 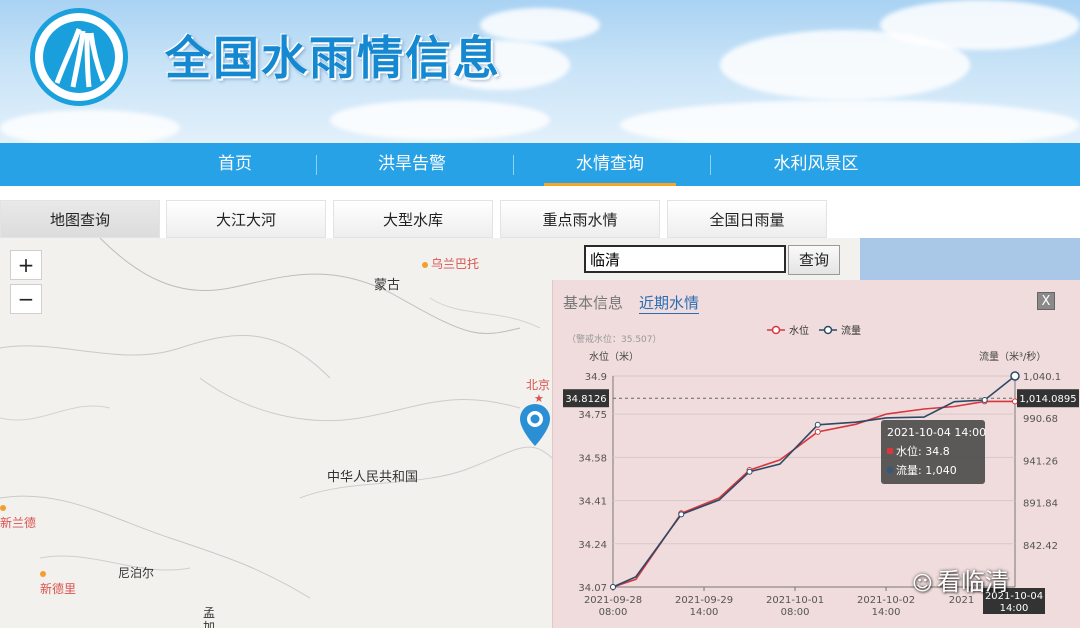 What do you see at coordinates (592, 588) in the screenshot?
I see `y-left-tick-label: 34.07` at bounding box center [592, 588].